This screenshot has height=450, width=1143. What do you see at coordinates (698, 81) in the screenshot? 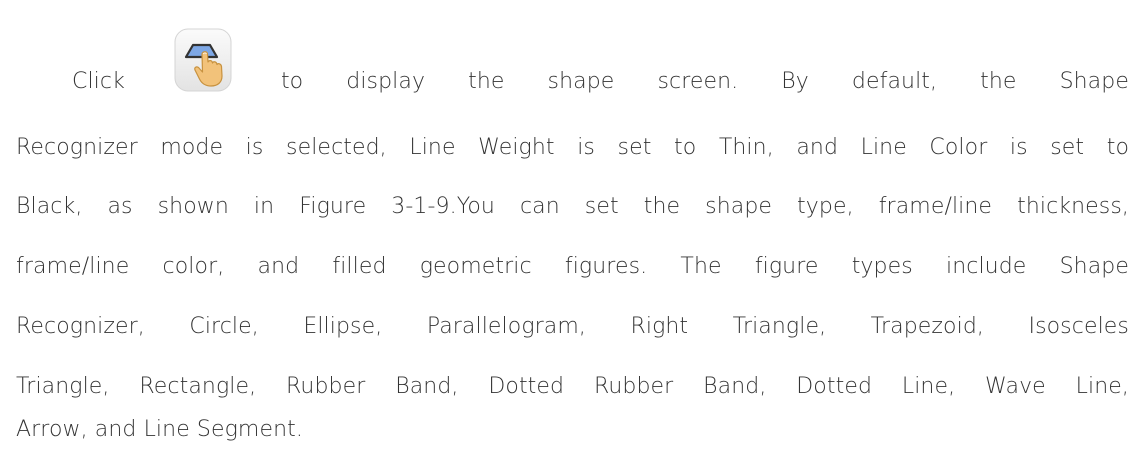
I see `word: screen.` at bounding box center [698, 81].